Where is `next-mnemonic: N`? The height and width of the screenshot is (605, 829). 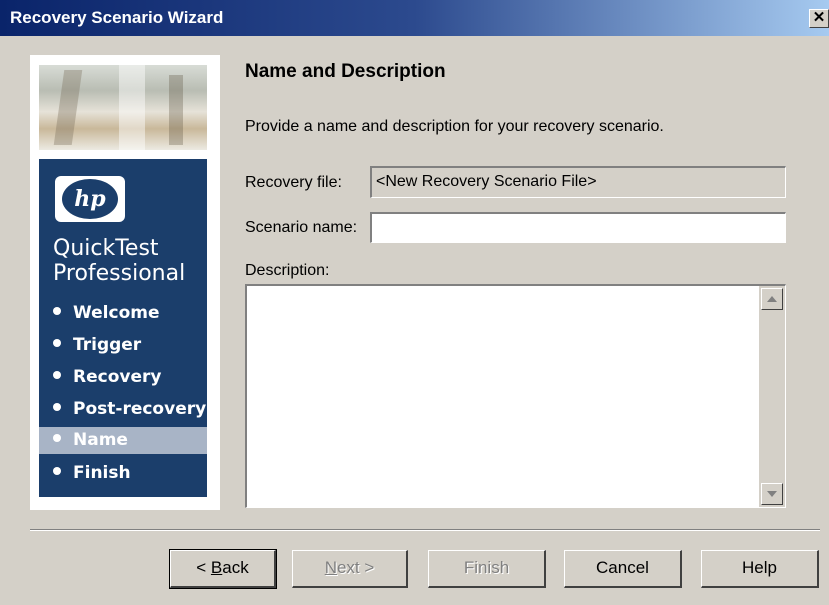 next-mnemonic: N is located at coordinates (330, 567).